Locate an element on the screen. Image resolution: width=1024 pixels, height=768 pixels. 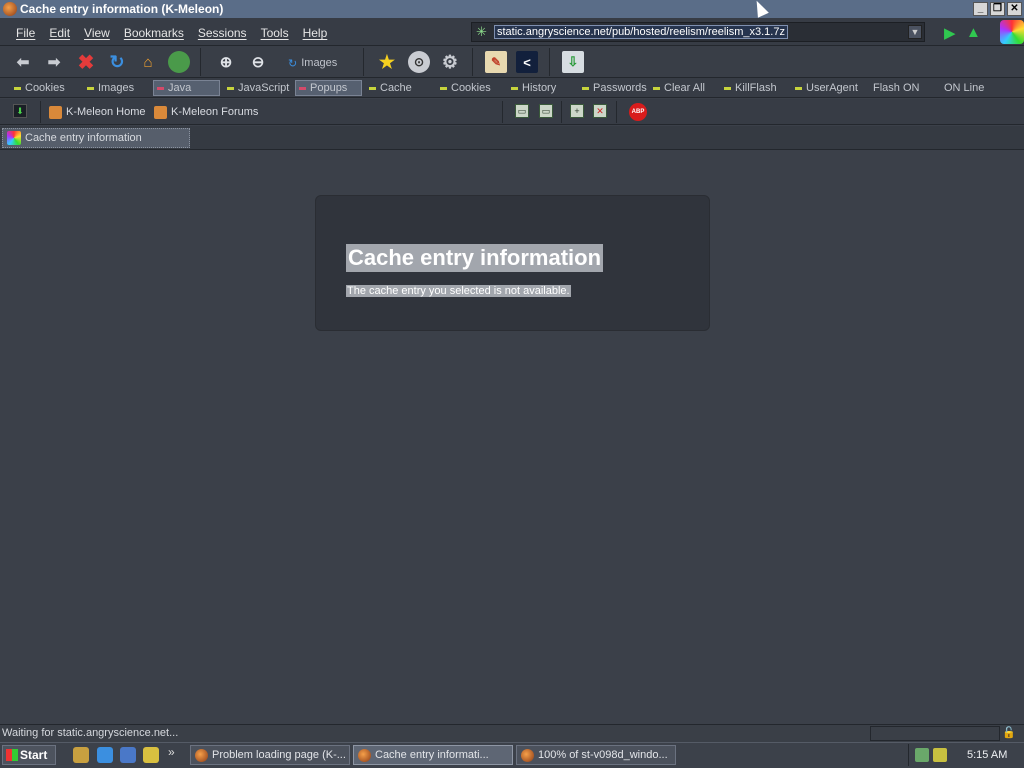
pref-cookies: Cookies is located at coordinates (39, 88).